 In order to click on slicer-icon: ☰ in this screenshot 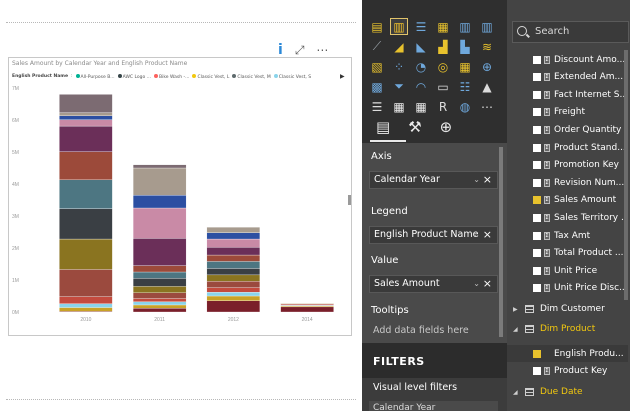, I will do `click(377, 106)`.